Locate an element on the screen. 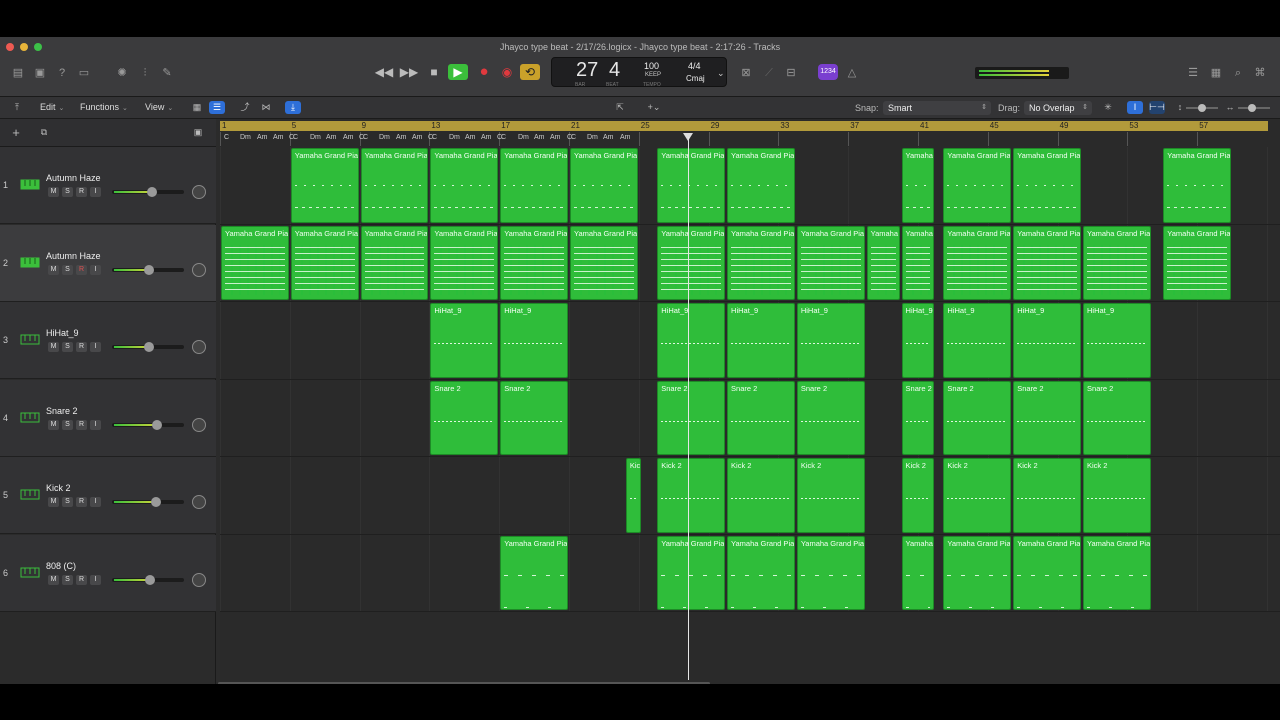 Image resolution: width=1280 pixels, height=720 pixels. toolbar-icon: ▭ is located at coordinates (84, 73).